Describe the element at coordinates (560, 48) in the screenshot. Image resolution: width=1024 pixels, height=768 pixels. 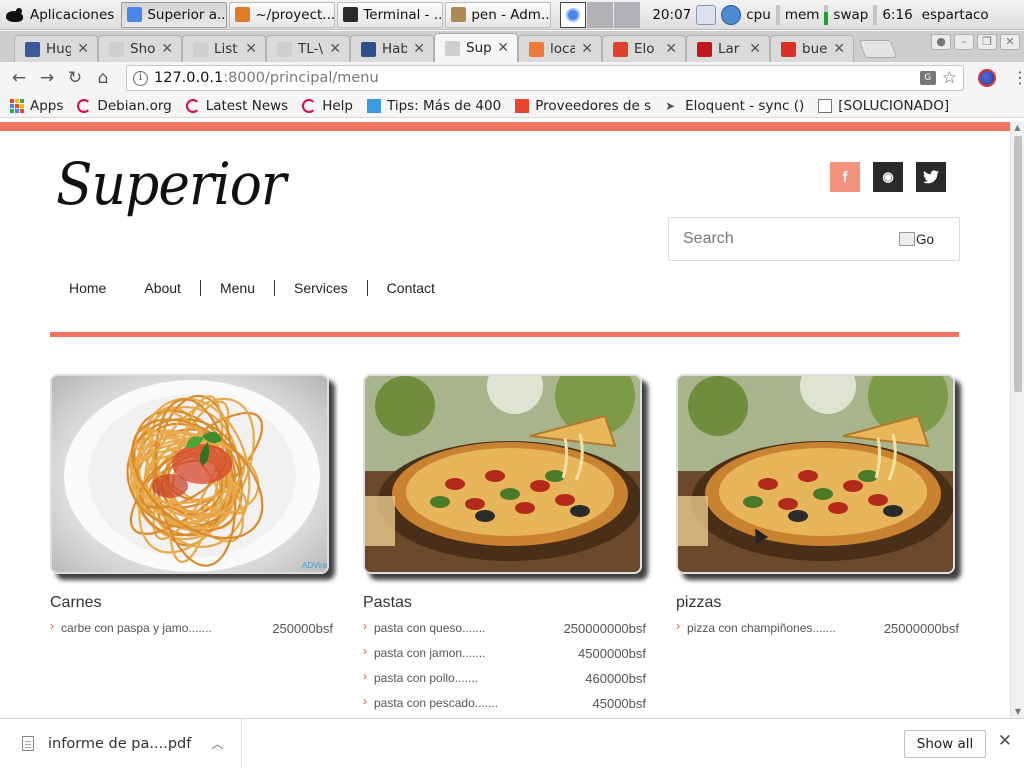
I see `browser-tab: loca ✕` at that location.